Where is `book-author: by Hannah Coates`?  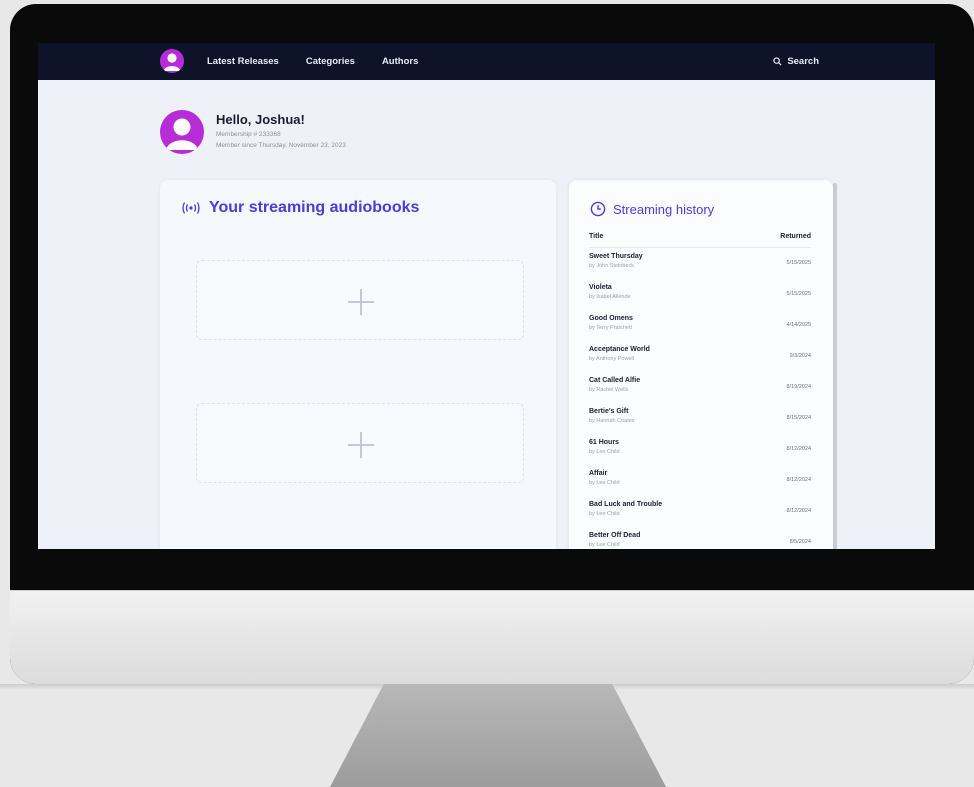
book-author: by Hannah Coates is located at coordinates (612, 421).